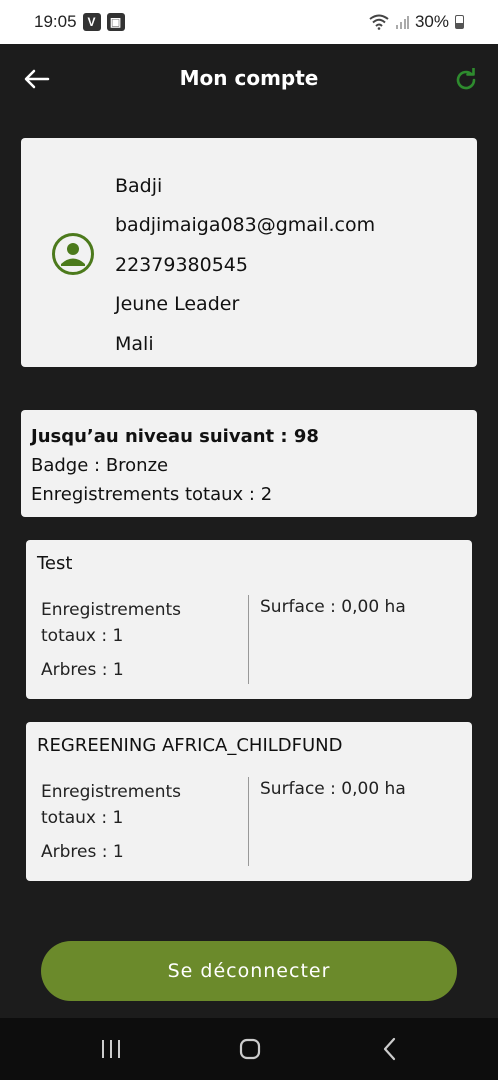 This screenshot has width=498, height=1080. I want to click on next-level-text: Jusqu’au niveau suivant : 98, so click(175, 436).